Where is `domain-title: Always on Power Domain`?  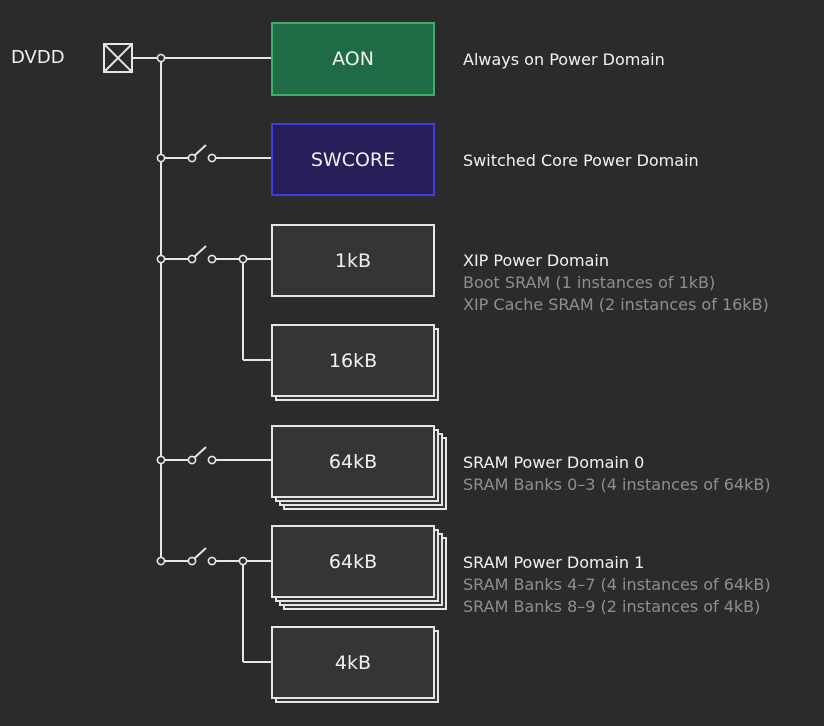 domain-title: Always on Power Domain is located at coordinates (564, 59).